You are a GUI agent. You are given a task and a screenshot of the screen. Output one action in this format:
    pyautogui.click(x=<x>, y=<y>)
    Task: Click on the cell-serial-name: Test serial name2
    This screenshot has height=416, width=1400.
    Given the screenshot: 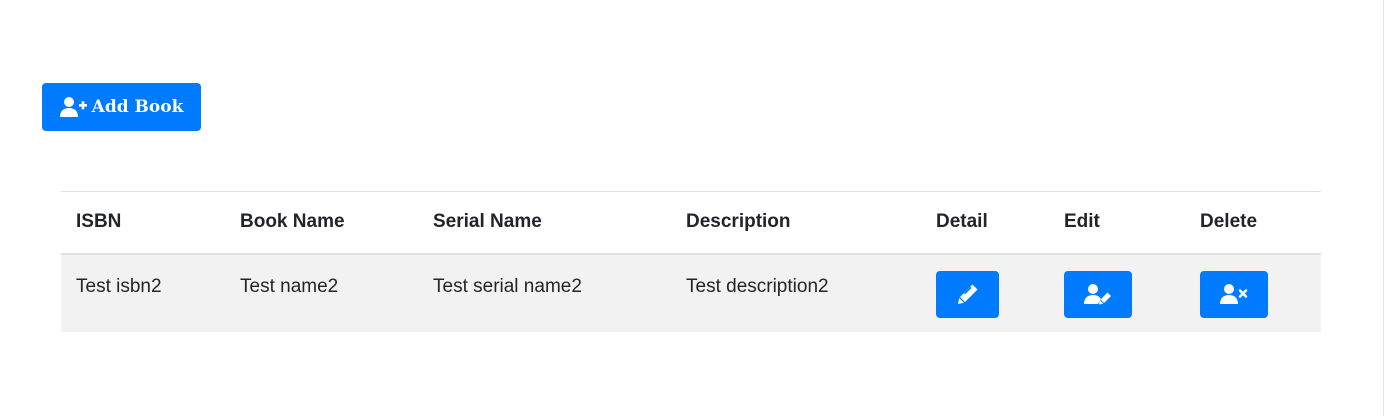 What is the action you would take?
    pyautogui.click(x=507, y=286)
    